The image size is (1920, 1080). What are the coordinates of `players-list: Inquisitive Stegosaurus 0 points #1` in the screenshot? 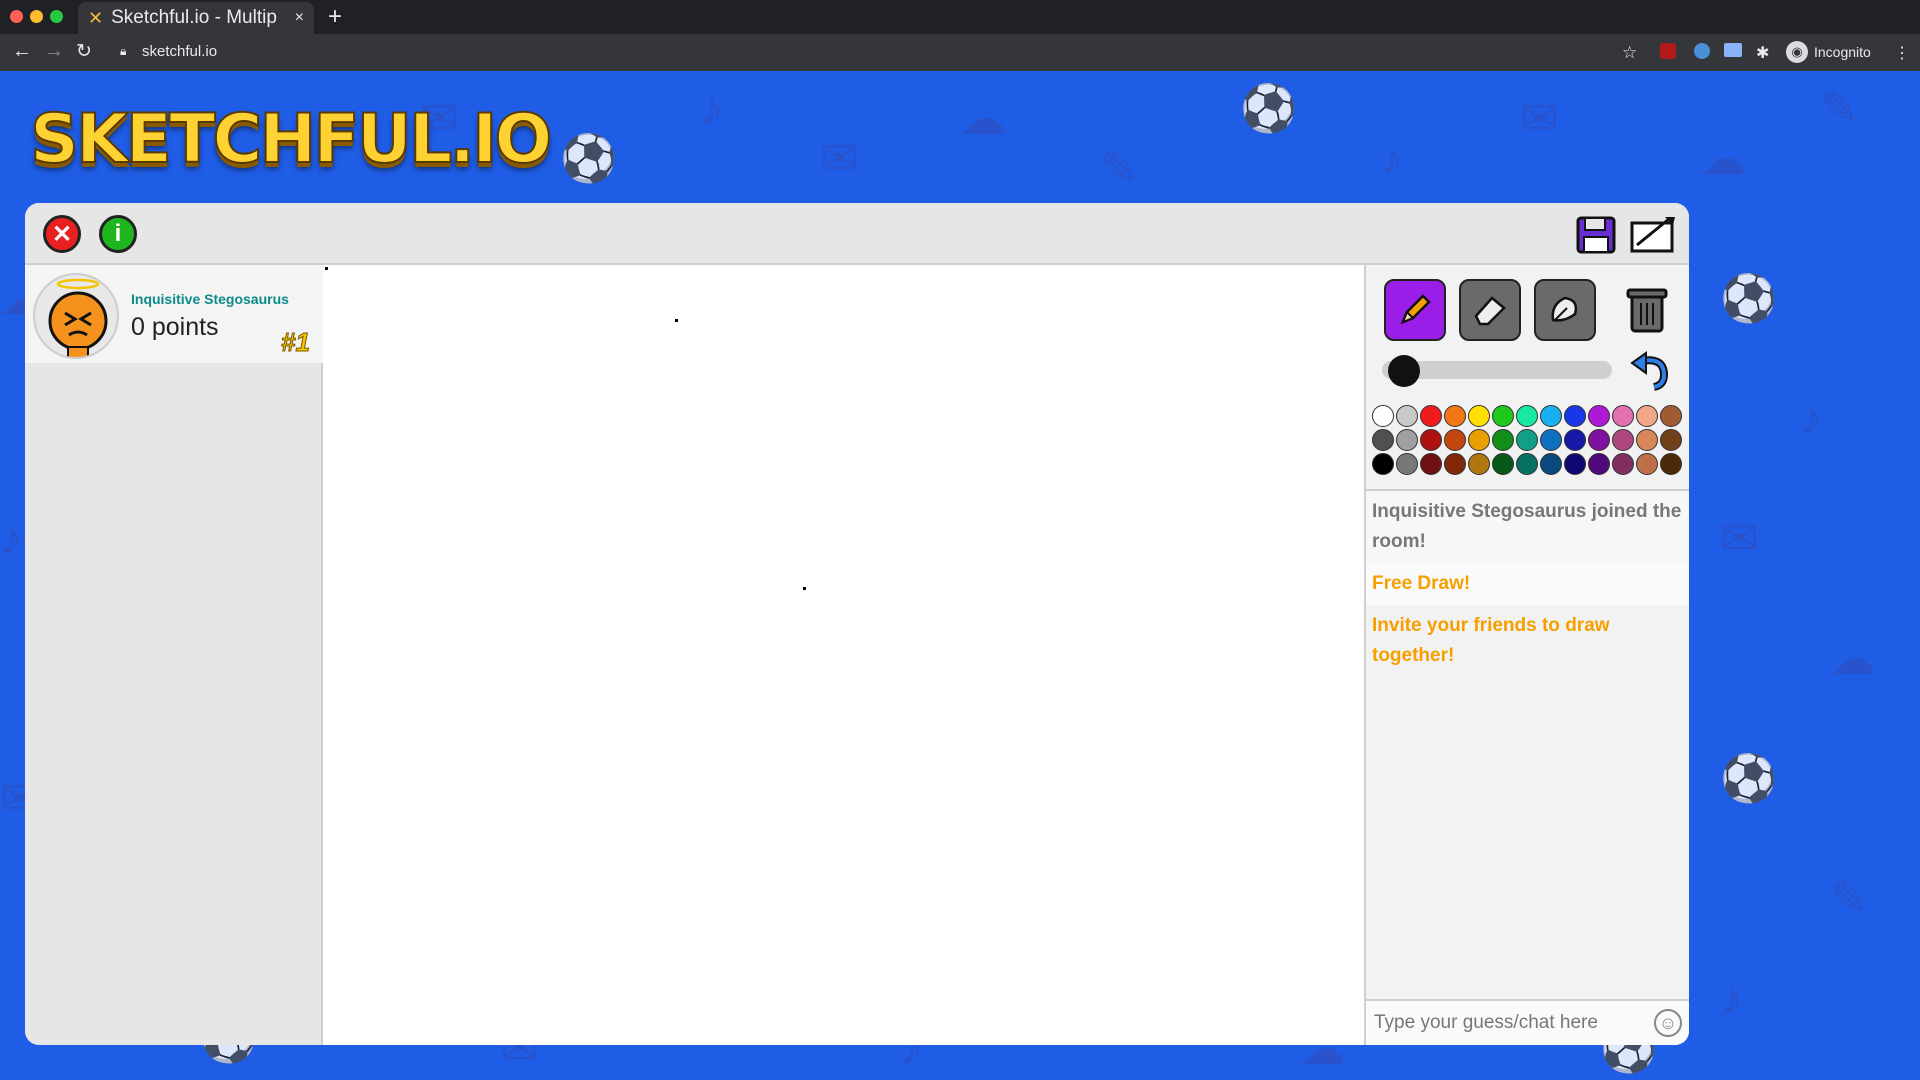 It's located at (174, 655).